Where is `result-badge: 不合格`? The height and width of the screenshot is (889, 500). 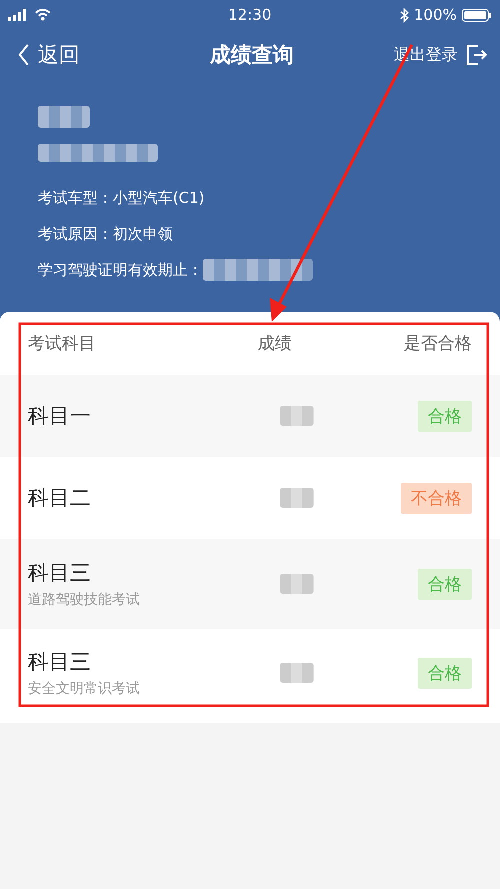 result-badge: 不合格 is located at coordinates (436, 498).